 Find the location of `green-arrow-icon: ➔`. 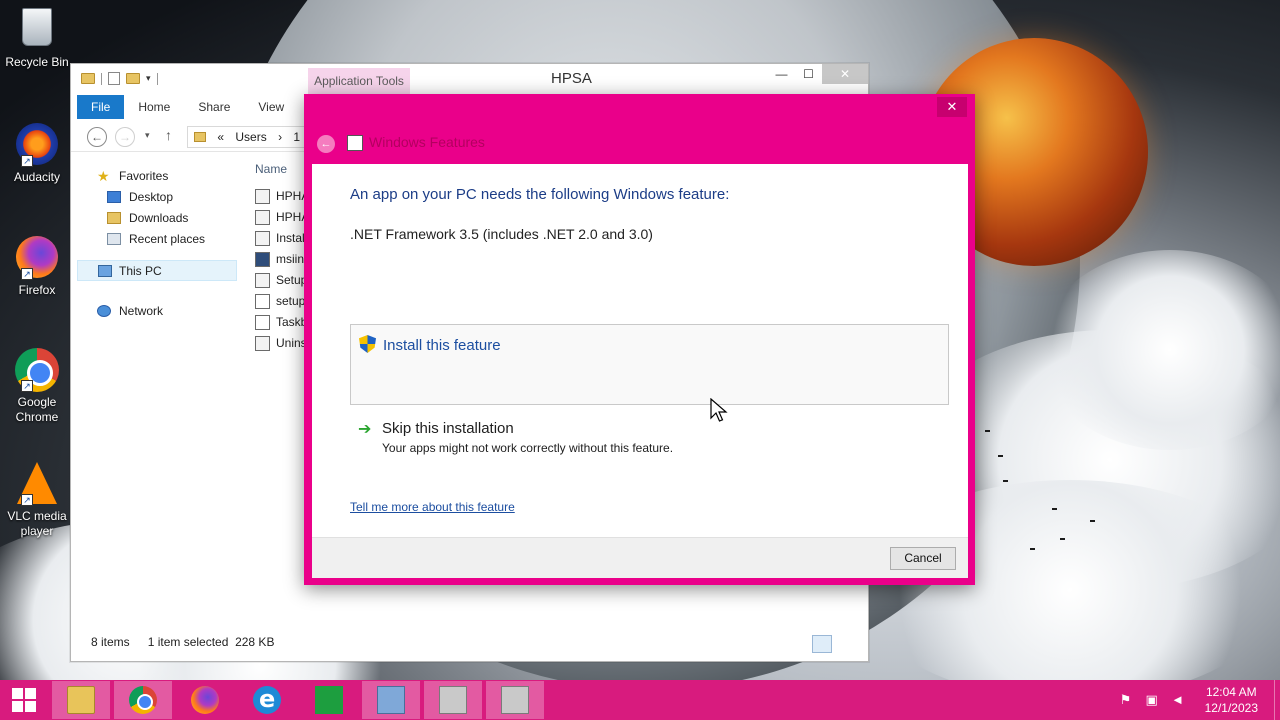

green-arrow-icon: ➔ is located at coordinates (365, 429).